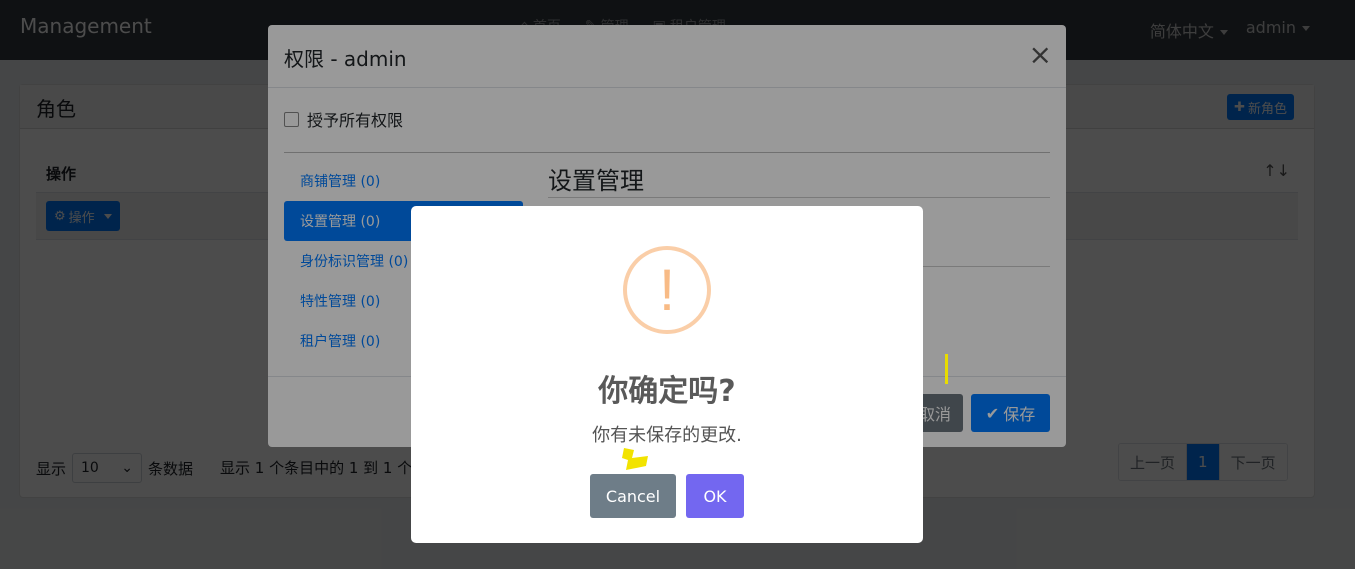 The width and height of the screenshot is (1355, 569). Describe the element at coordinates (635, 459) in the screenshot. I see `cursor-marker-icon` at that location.